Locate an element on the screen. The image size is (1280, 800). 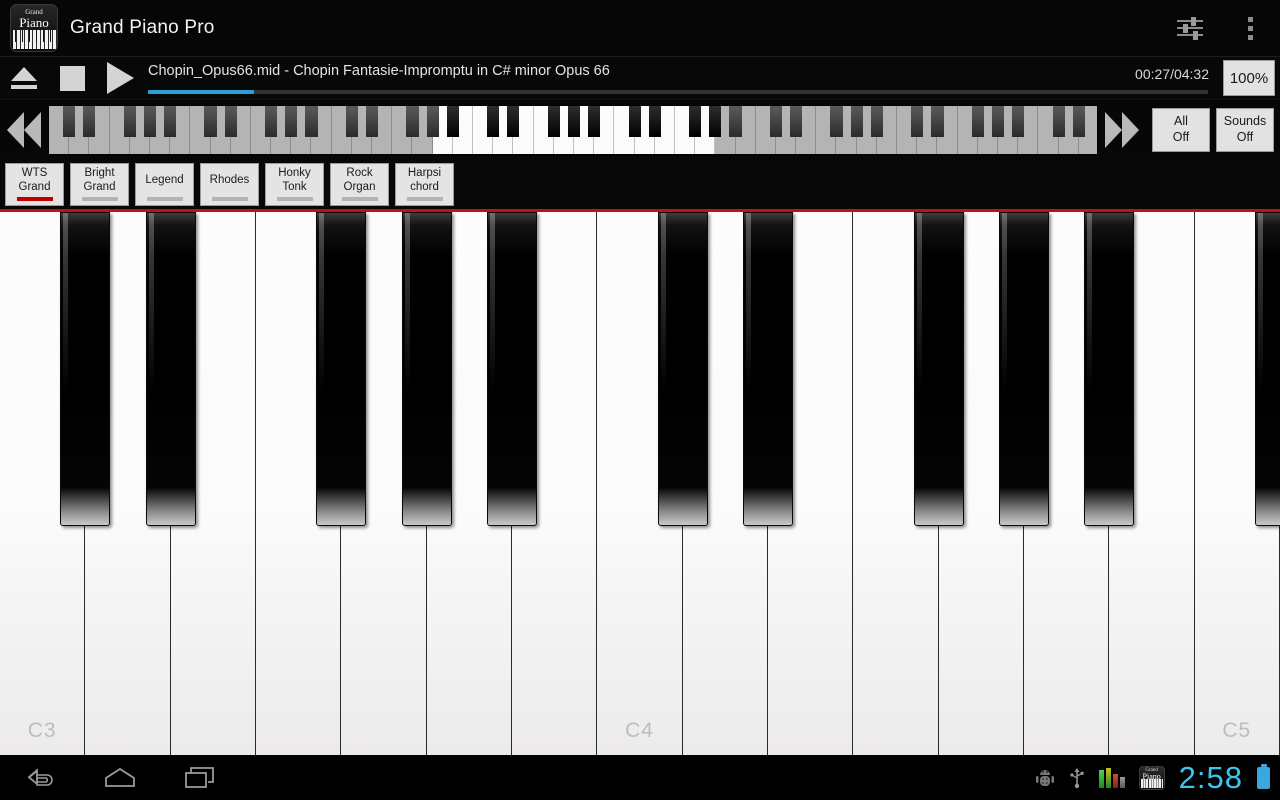
scroll-keyboard-left-button is located at coordinates (24, 130).